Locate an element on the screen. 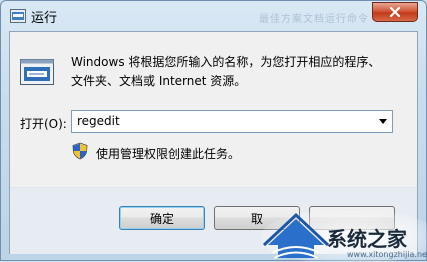 This screenshot has height=262, width=427. ok-button: 确定 is located at coordinates (162, 218).